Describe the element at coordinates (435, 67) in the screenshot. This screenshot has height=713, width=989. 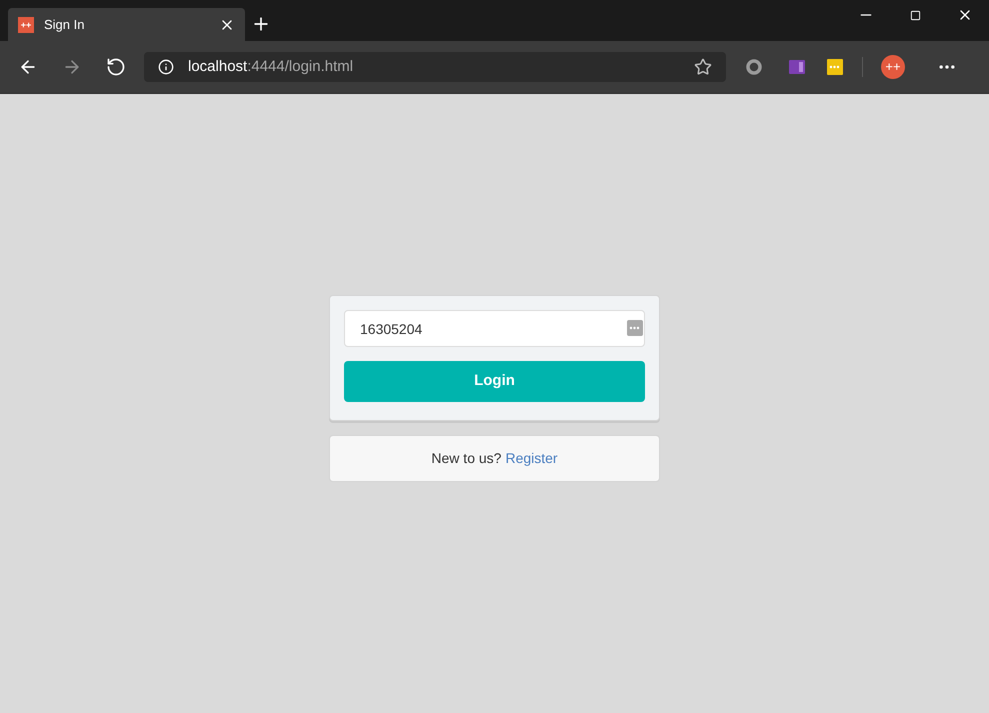
I see `address-bar: localhost:4444/login.html` at that location.